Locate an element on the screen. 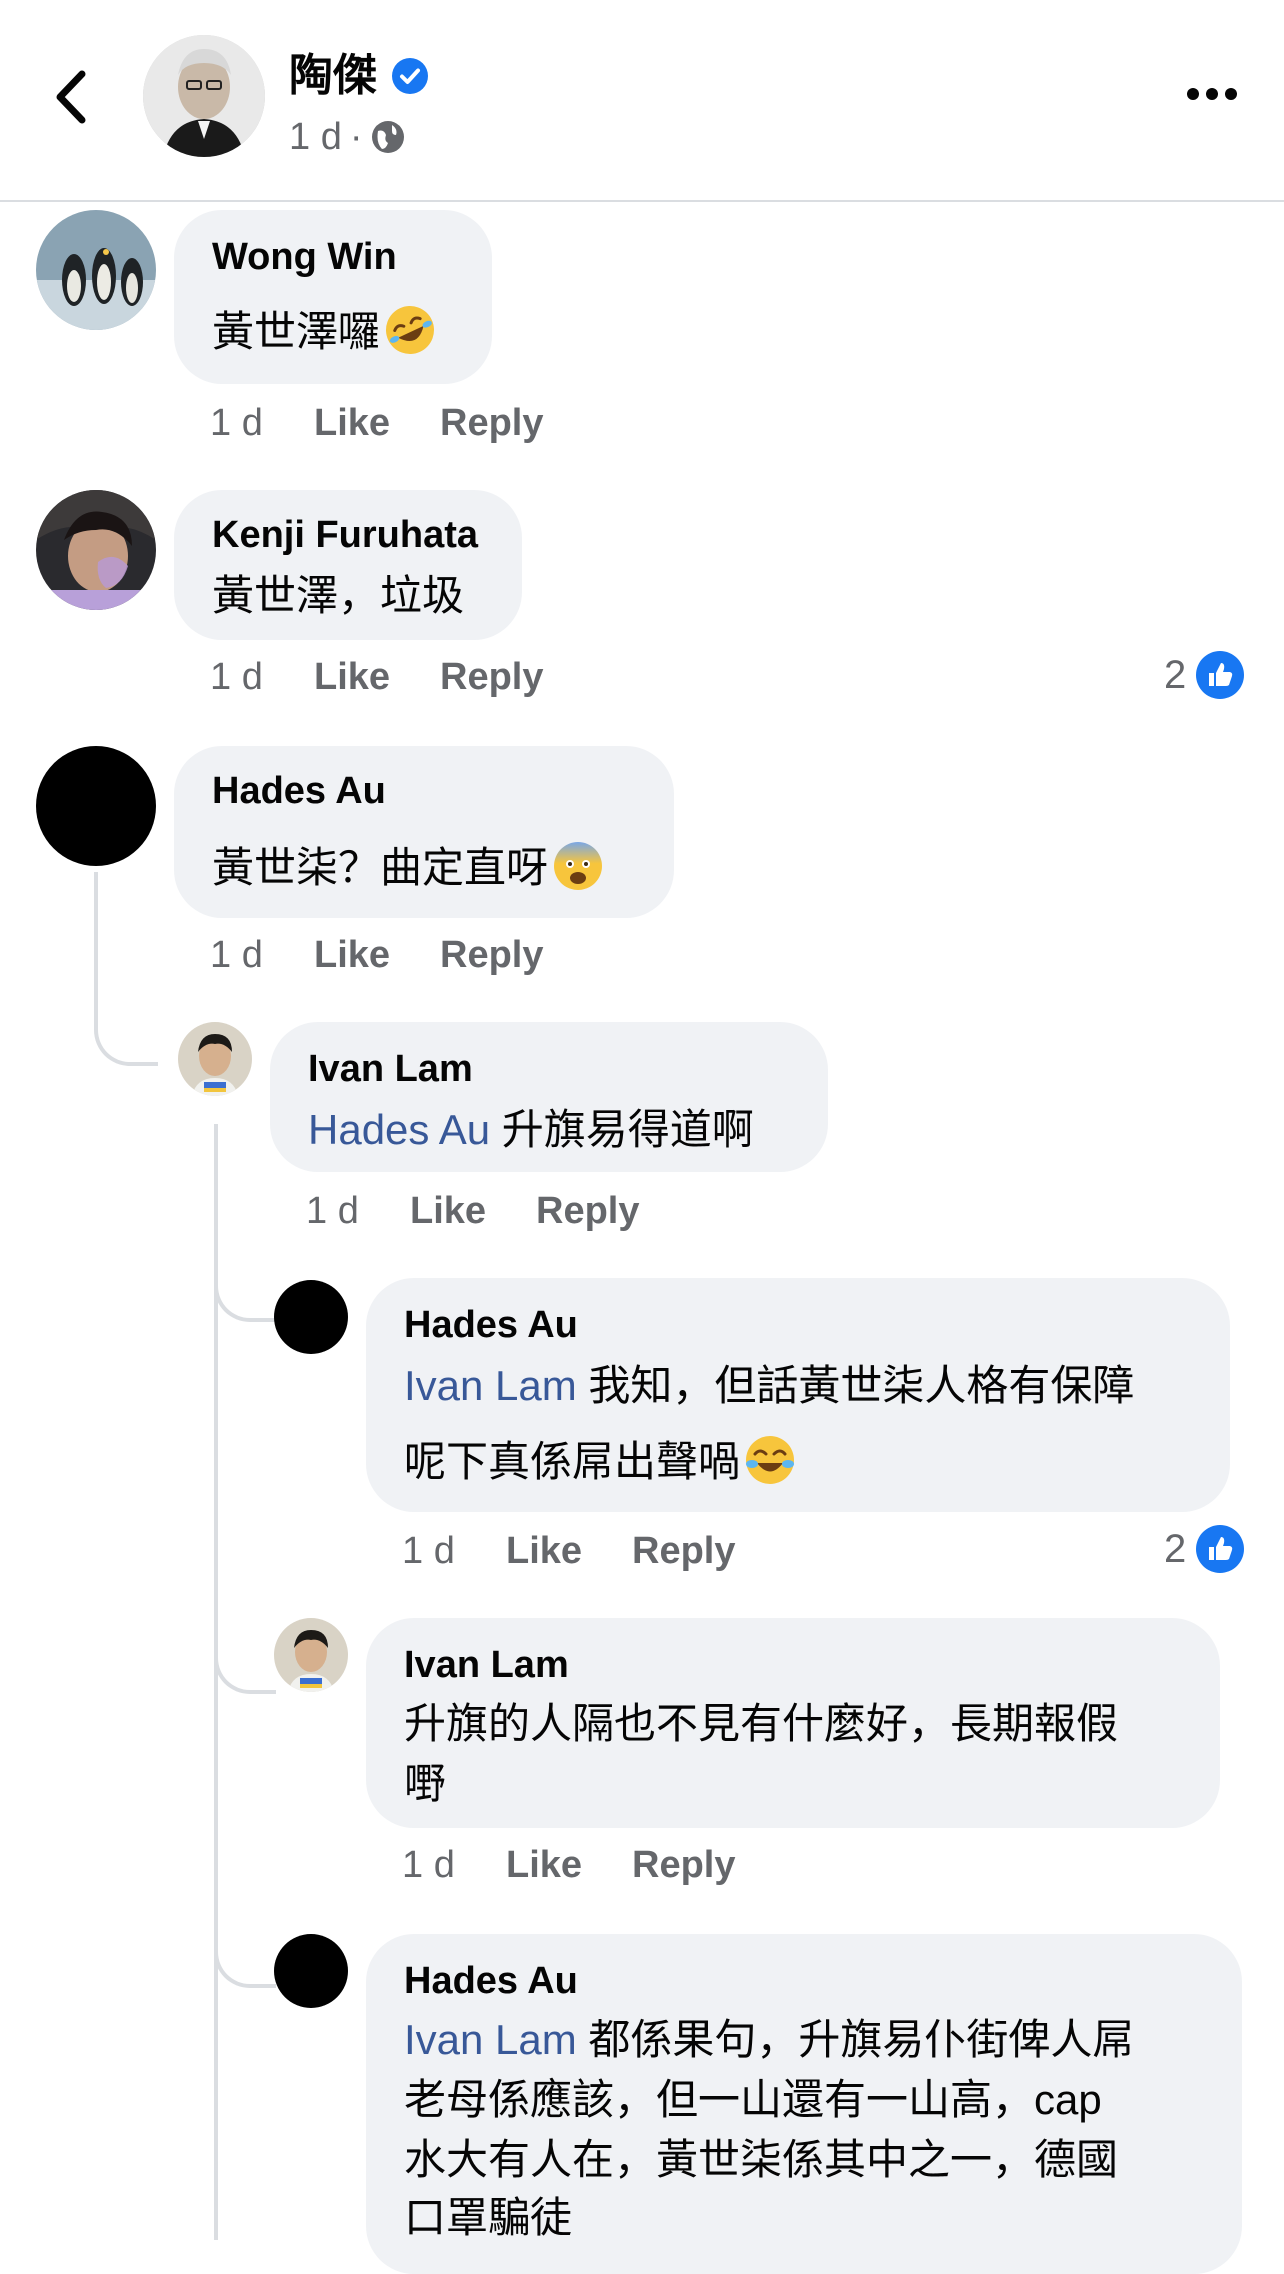 The image size is (1284, 2274). reply-text-line: 我知，但話黃世柒人格有保障 is located at coordinates (855, 1385).